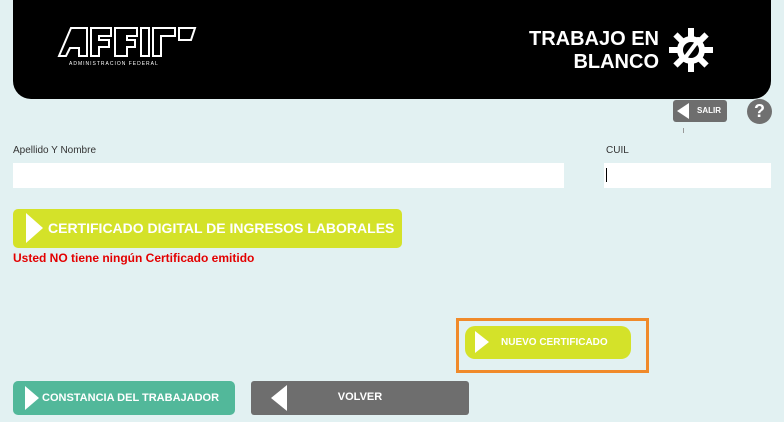 The height and width of the screenshot is (422, 784). Describe the element at coordinates (709, 110) in the screenshot. I see `salir-label: SALIR` at that location.